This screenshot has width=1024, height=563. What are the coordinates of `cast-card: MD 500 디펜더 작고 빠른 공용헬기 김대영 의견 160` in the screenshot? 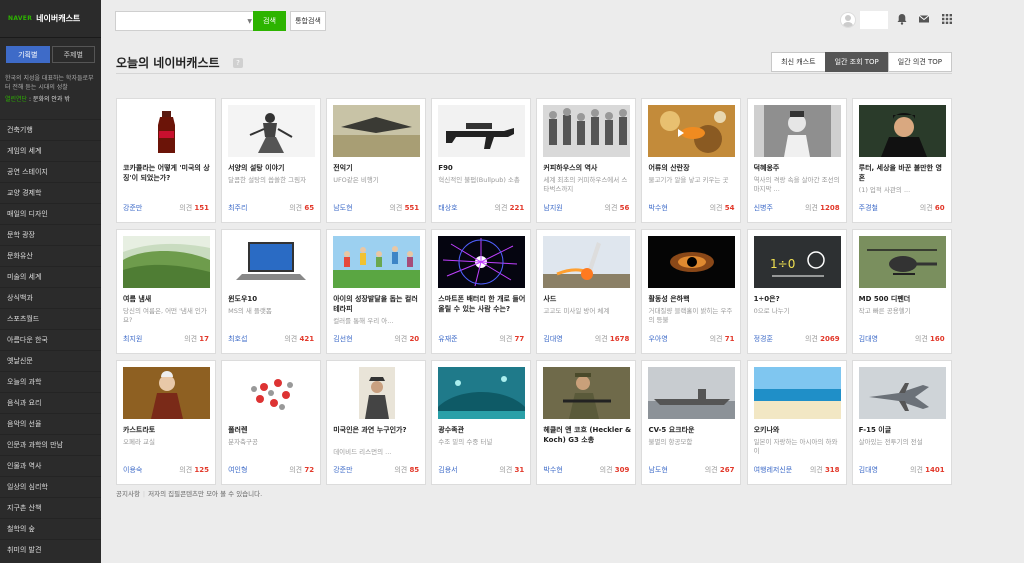 It's located at (901, 291).